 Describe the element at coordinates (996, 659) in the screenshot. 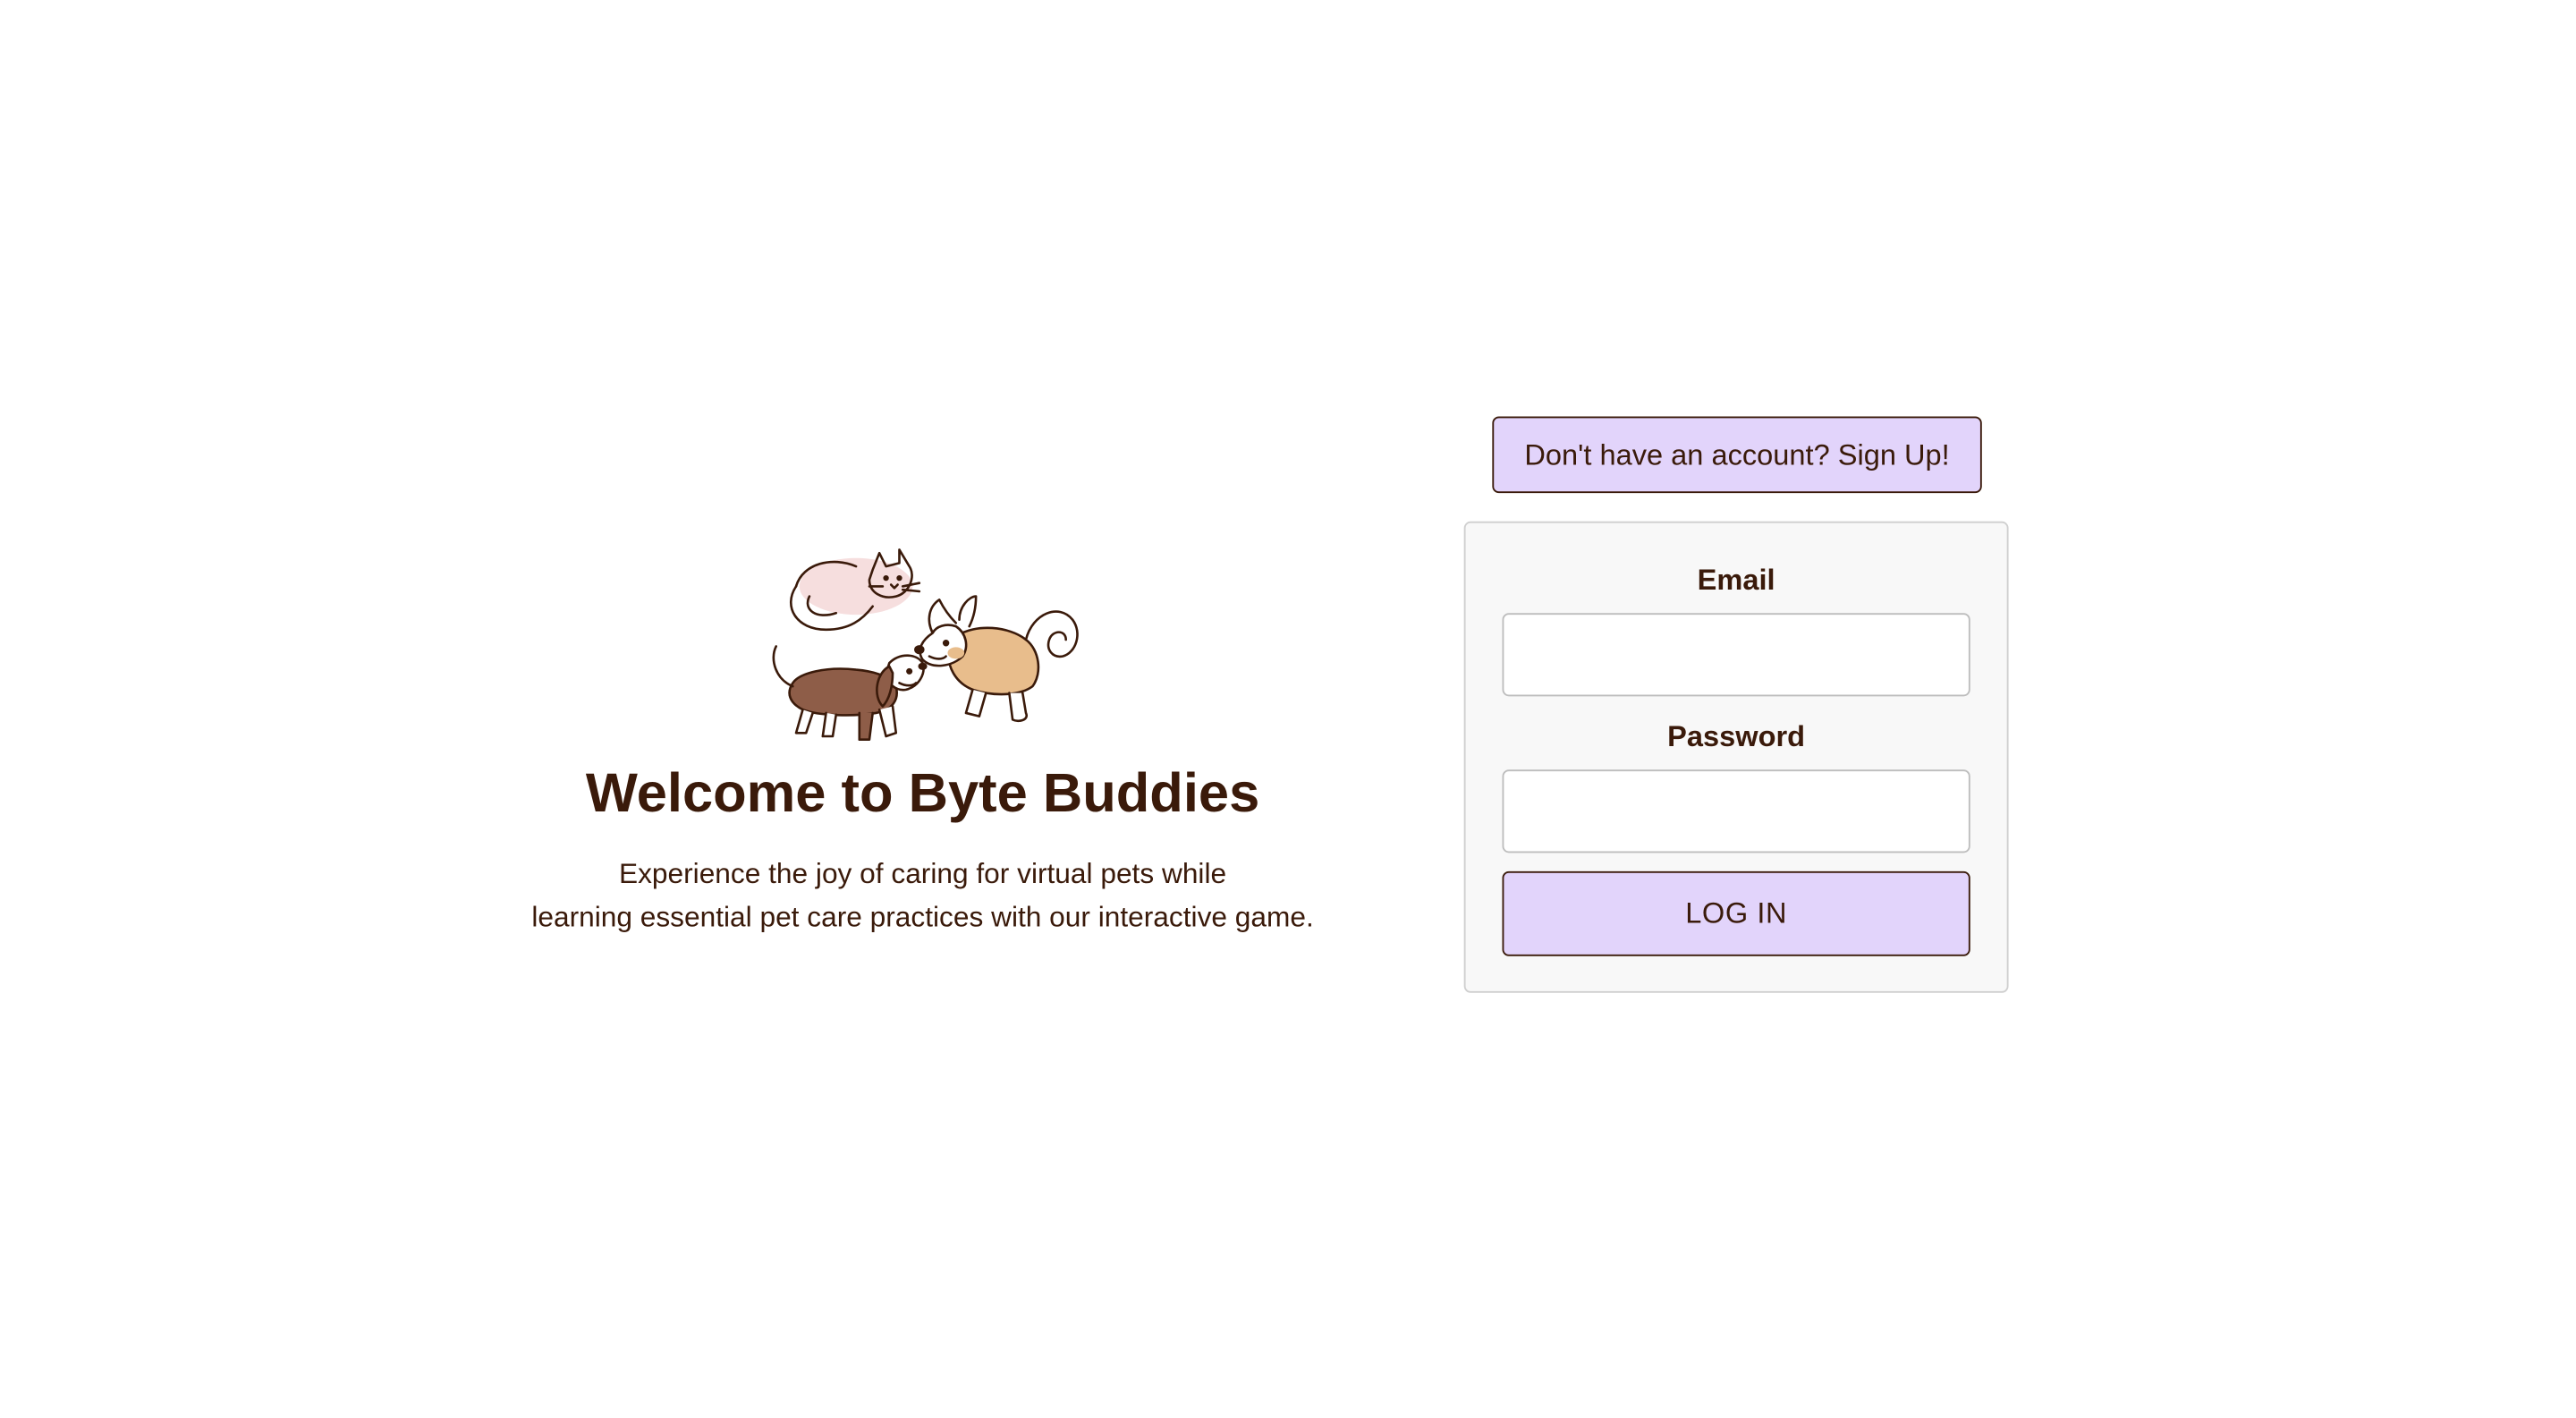

I see `shiba-icon` at that location.